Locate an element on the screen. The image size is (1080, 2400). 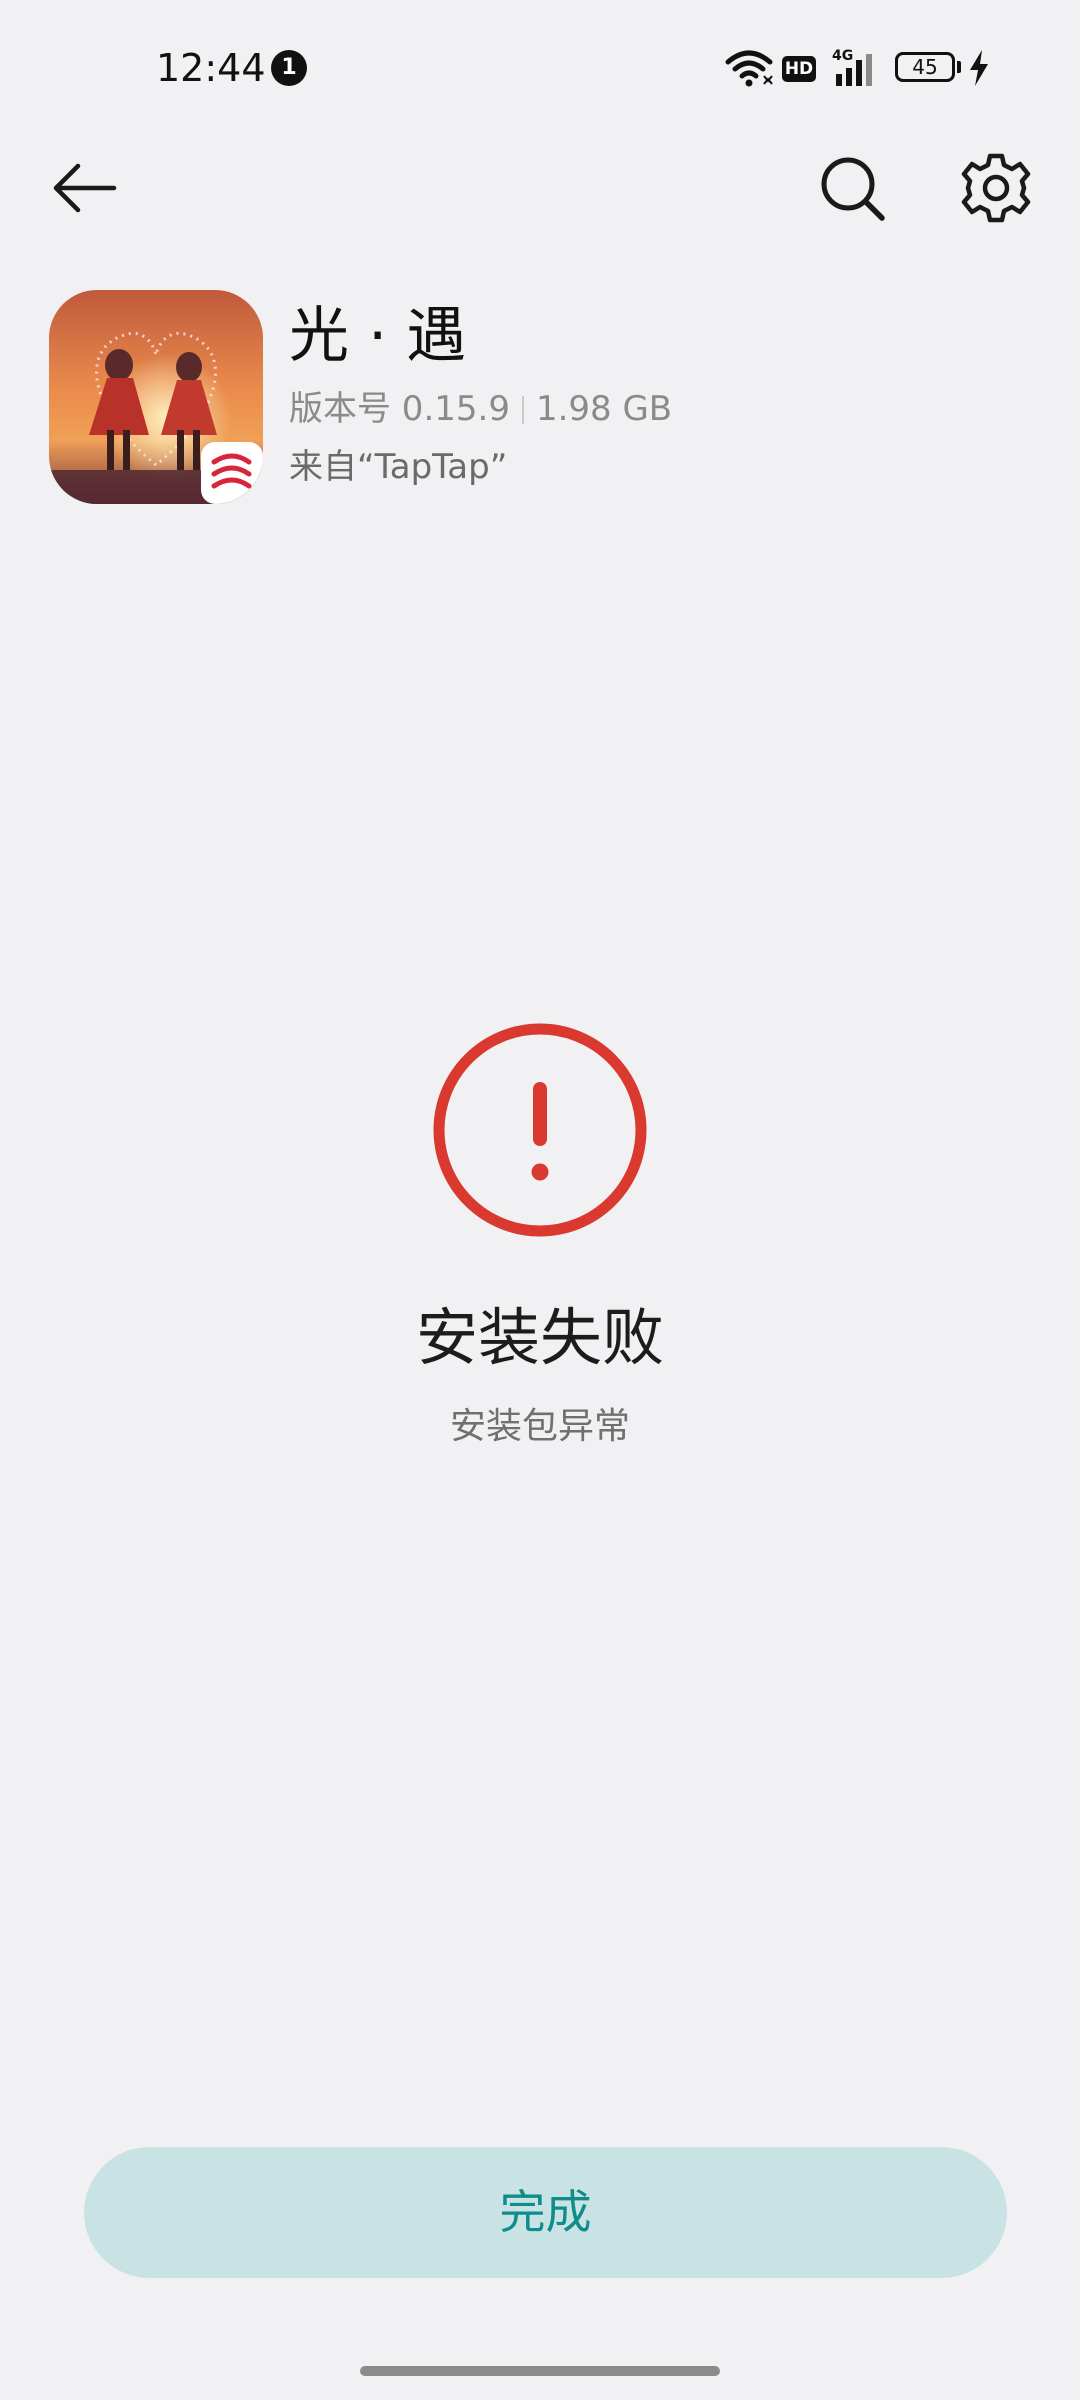
search-button is located at coordinates (852, 188).